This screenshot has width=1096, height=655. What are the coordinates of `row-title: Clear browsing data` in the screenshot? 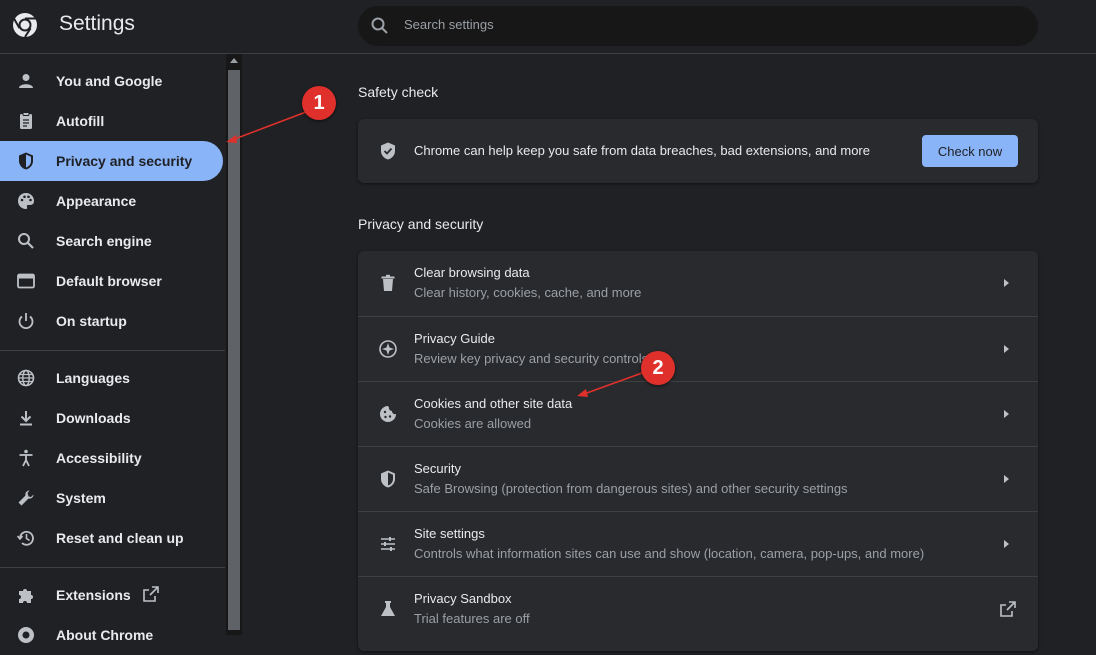 It's located at (472, 272).